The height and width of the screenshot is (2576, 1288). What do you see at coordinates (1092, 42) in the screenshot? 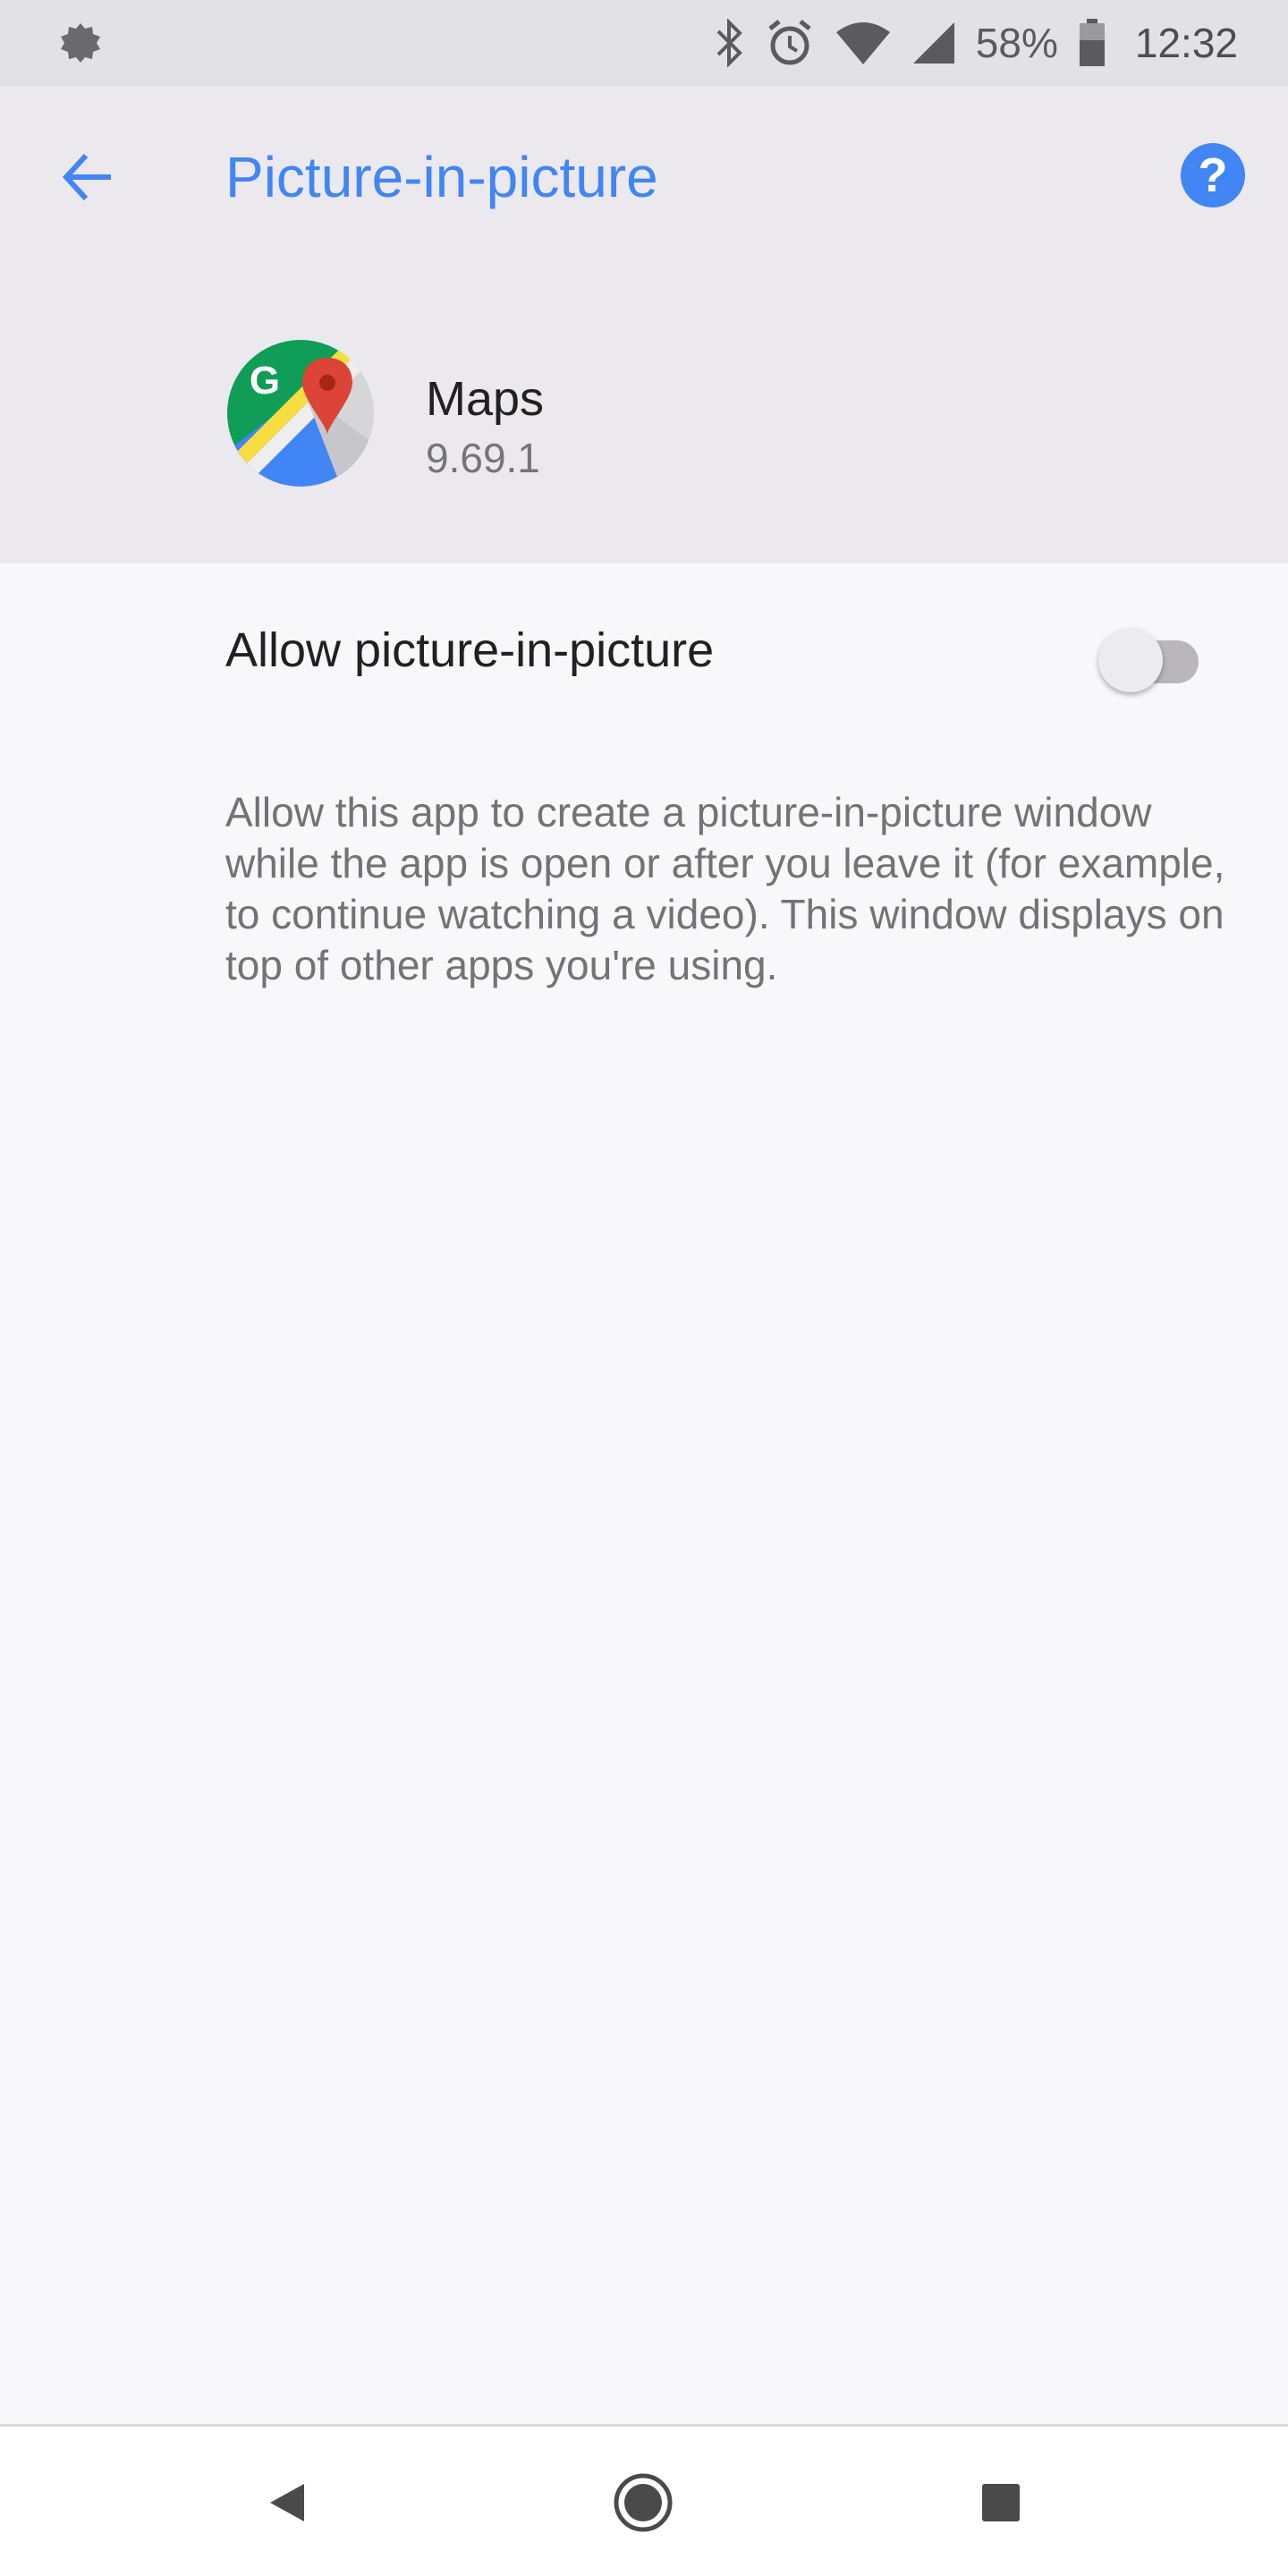
I see `battery-icon` at bounding box center [1092, 42].